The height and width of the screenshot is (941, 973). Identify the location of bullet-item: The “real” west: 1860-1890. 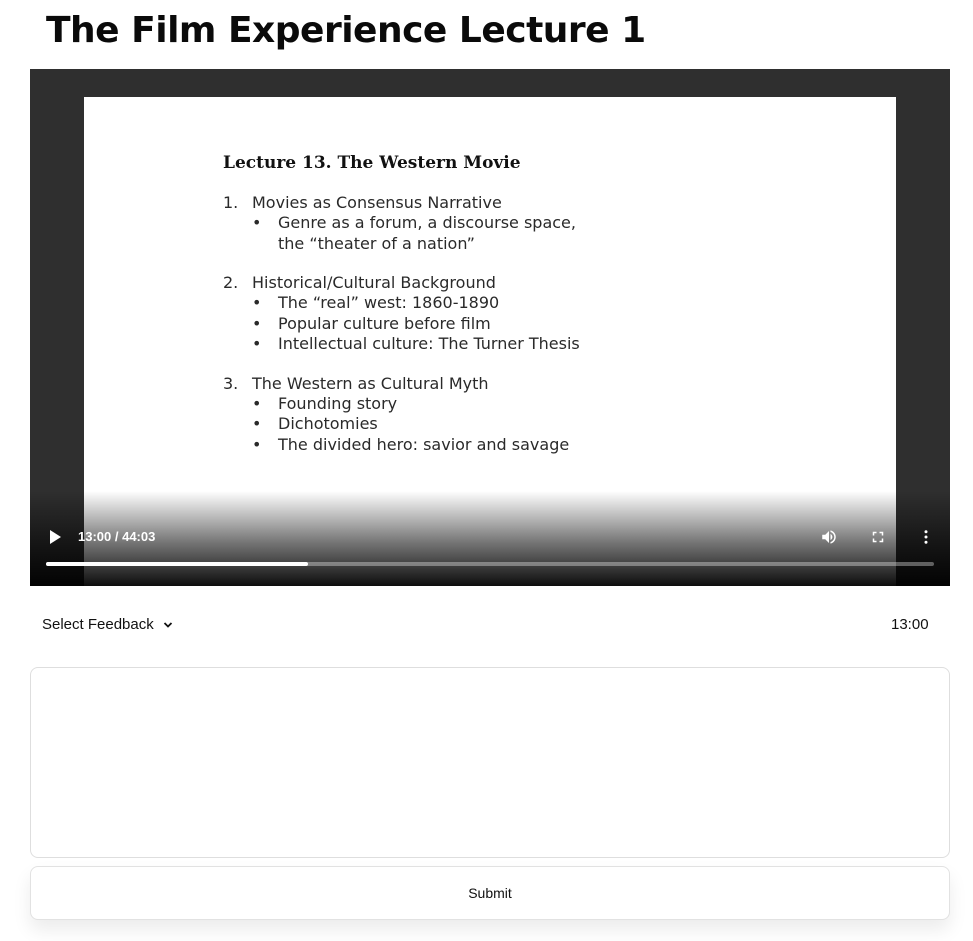
(416, 303).